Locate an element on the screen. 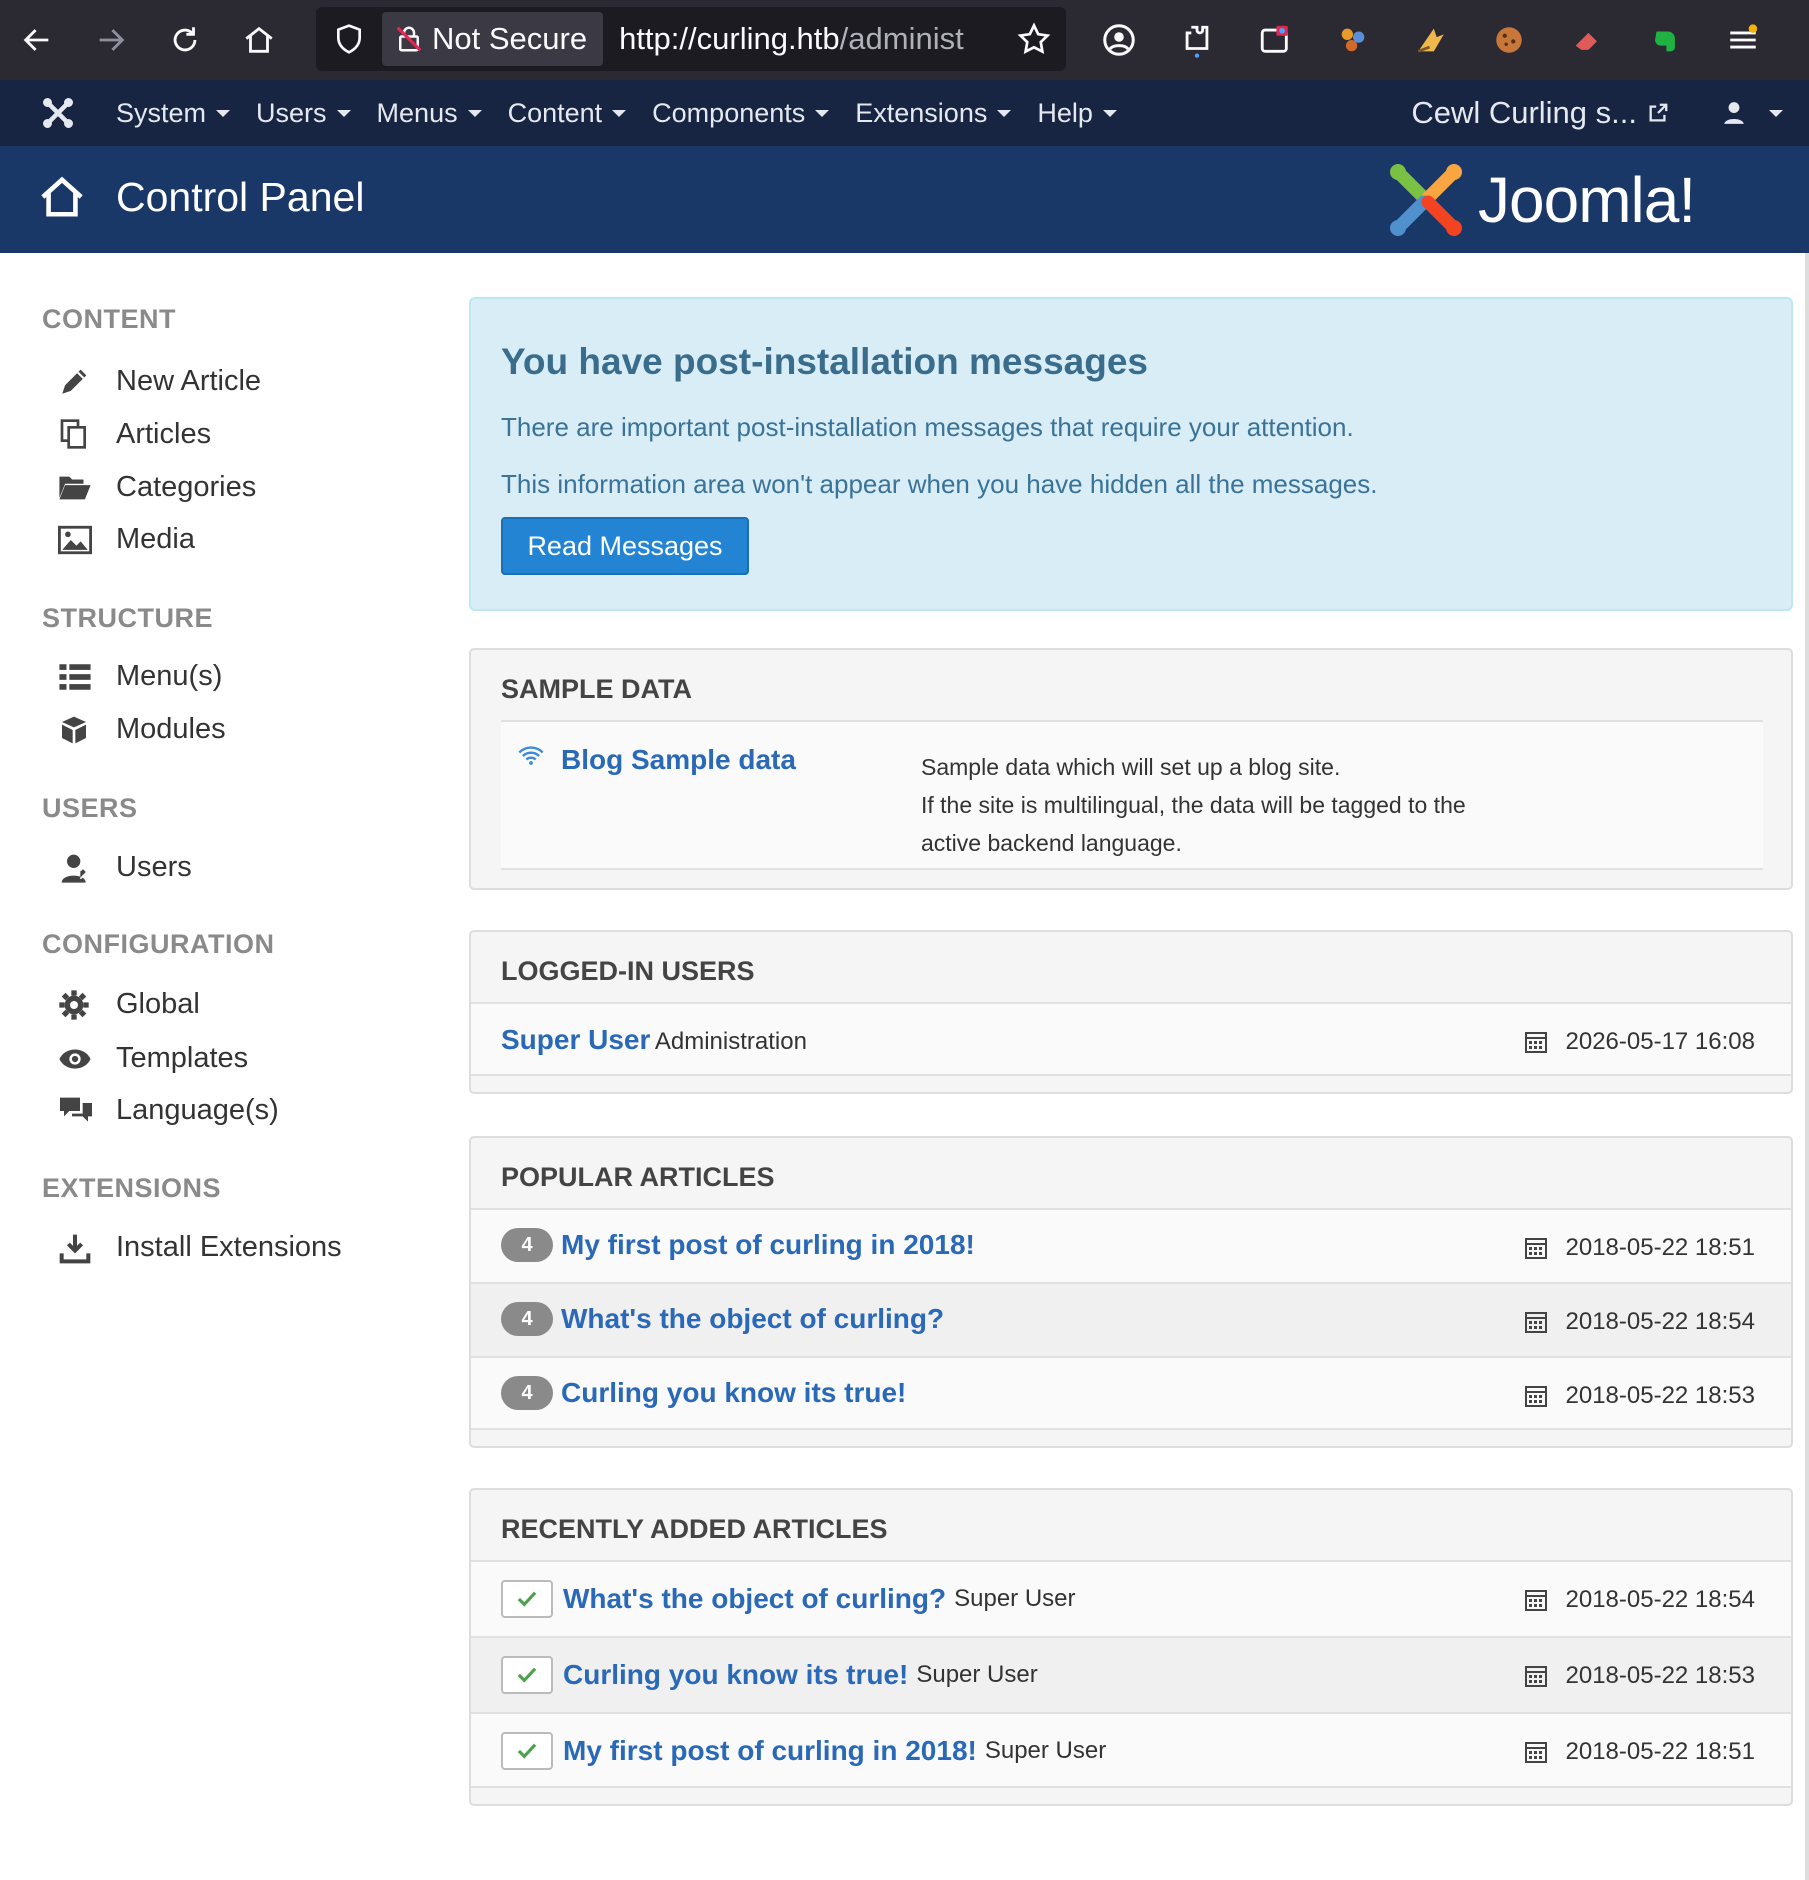 The image size is (1809, 1880). caret-down-icon is located at coordinates (474, 113).